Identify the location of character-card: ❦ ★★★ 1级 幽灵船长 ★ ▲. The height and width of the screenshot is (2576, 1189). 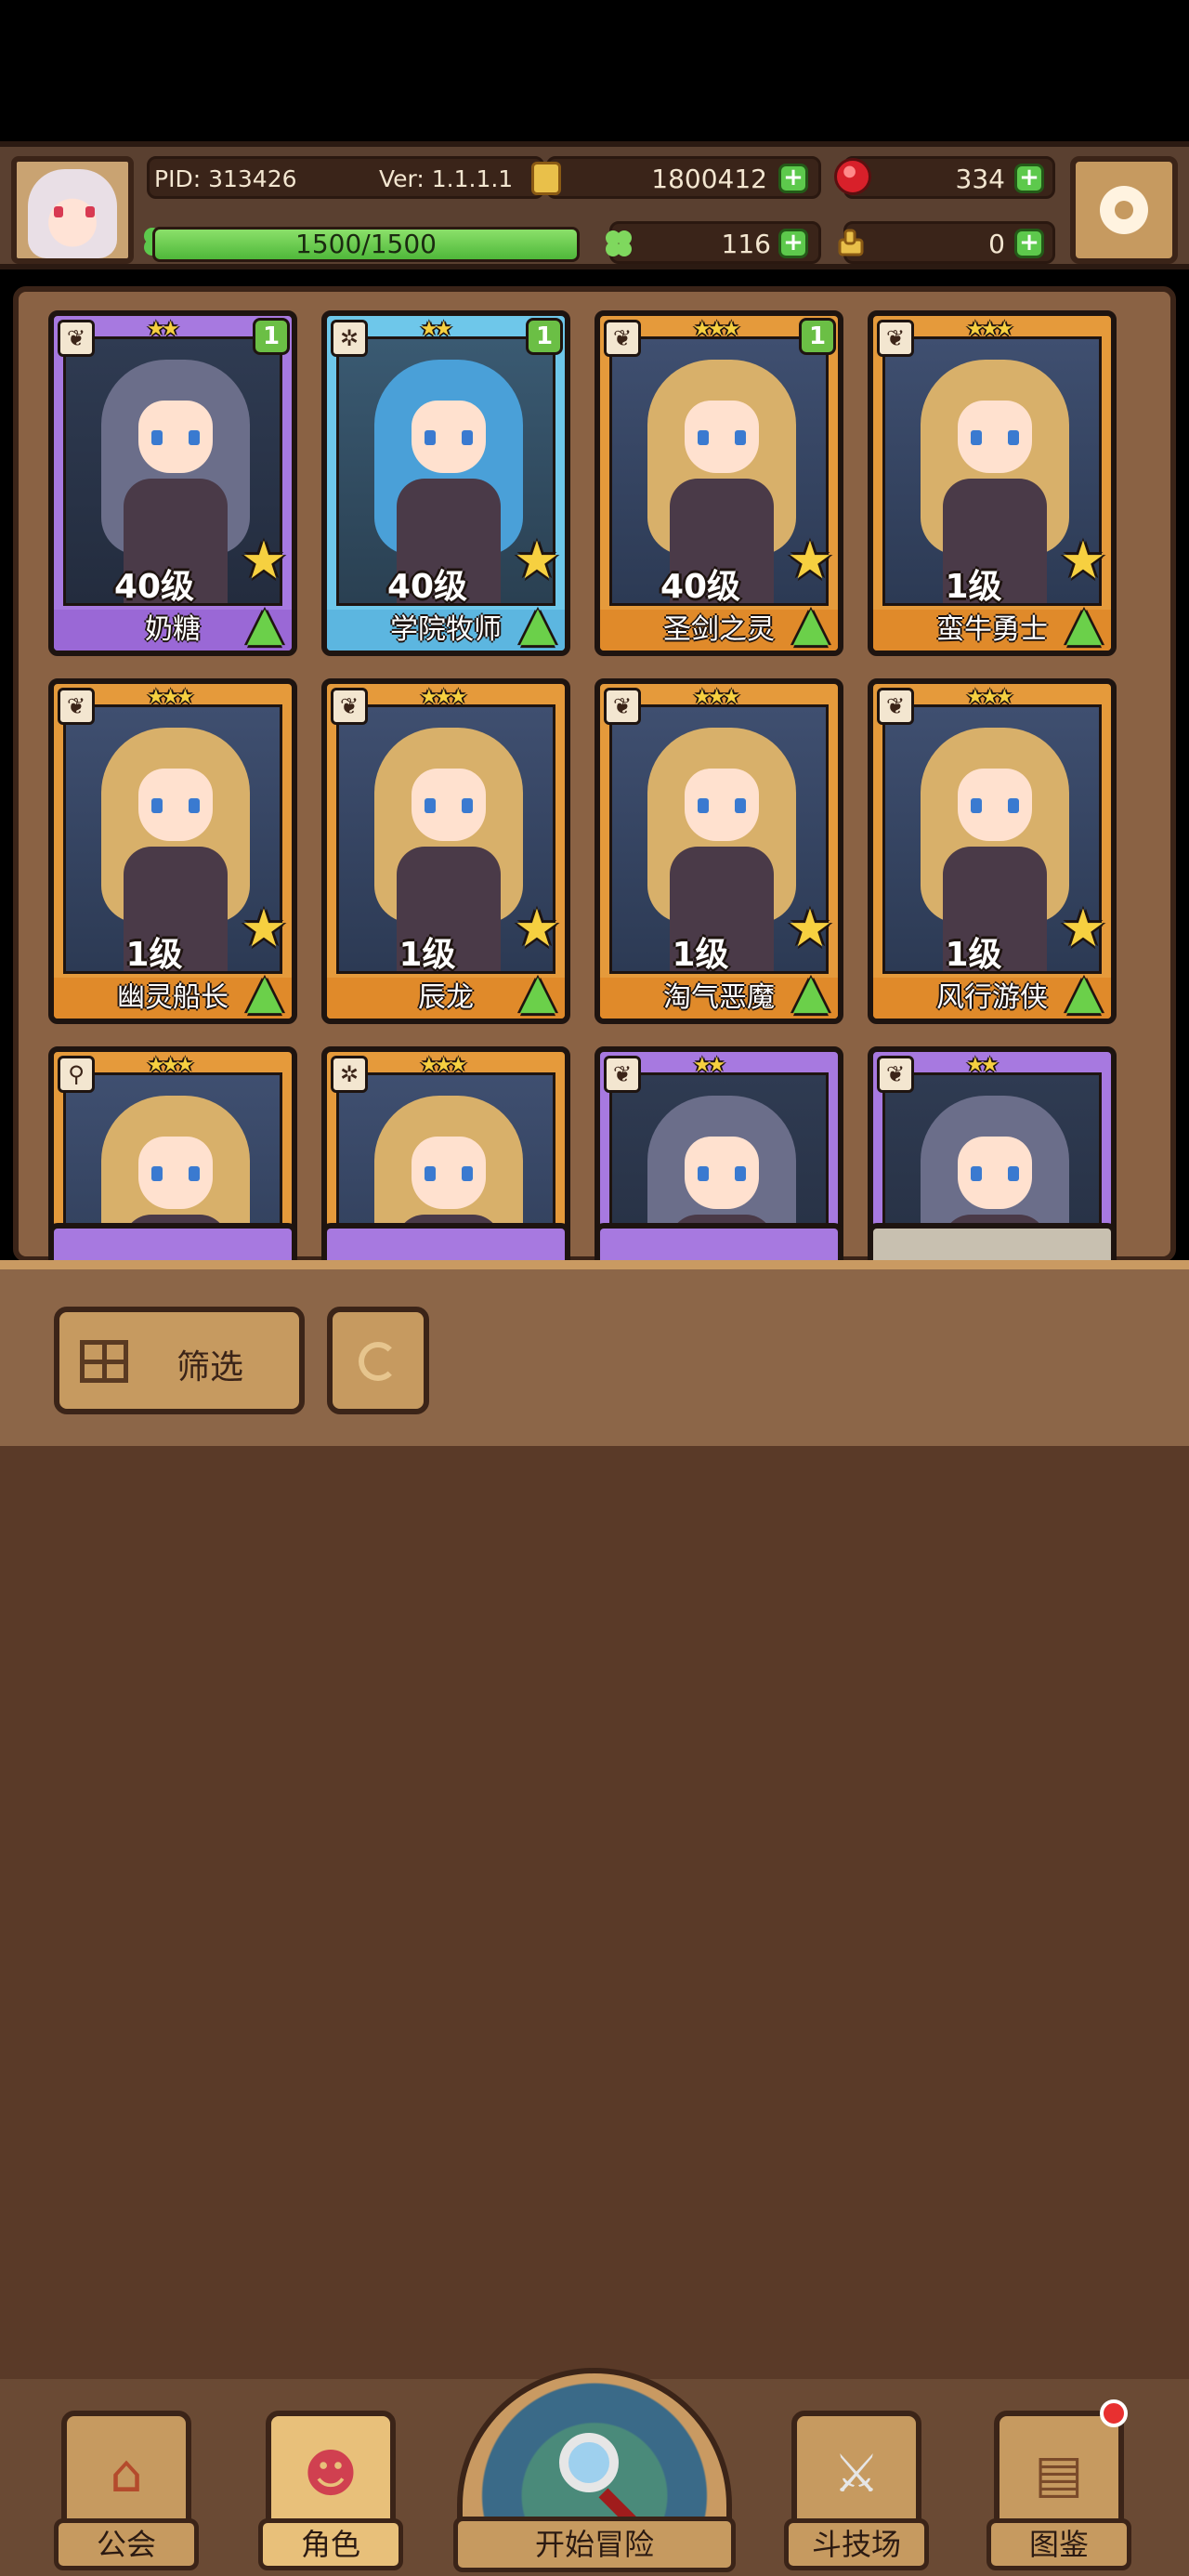
(172, 851).